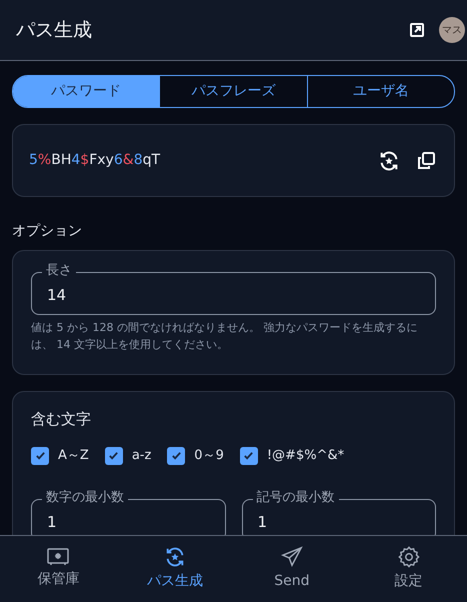 The height and width of the screenshot is (602, 467). What do you see at coordinates (305, 456) in the screenshot?
I see `checkbox-label: !@#$%^&*` at bounding box center [305, 456].